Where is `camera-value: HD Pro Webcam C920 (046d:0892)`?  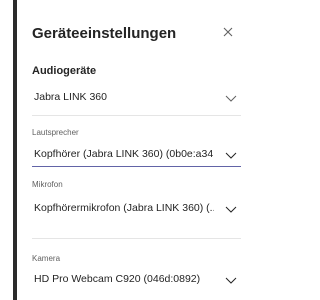 camera-value: HD Pro Webcam C920 (046d:0892) is located at coordinates (117, 279).